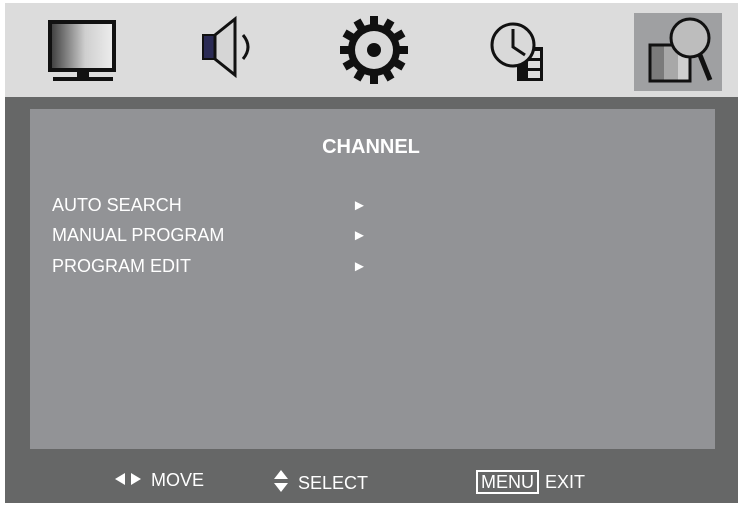 This screenshot has width=742, height=506. I want to click on up-down-arrows-icon, so click(281, 483).